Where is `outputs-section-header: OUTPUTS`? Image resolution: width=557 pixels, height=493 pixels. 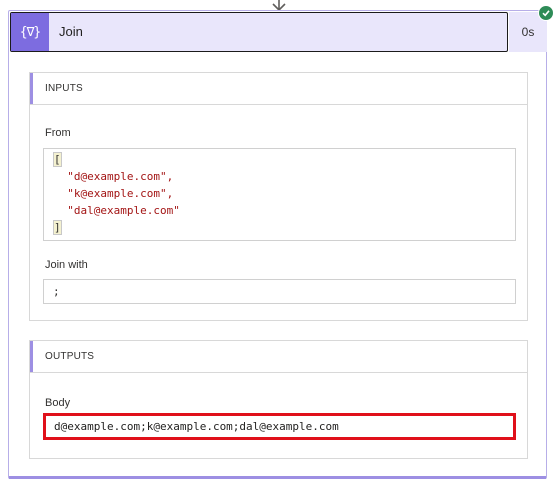
outputs-section-header: OUTPUTS is located at coordinates (278, 357).